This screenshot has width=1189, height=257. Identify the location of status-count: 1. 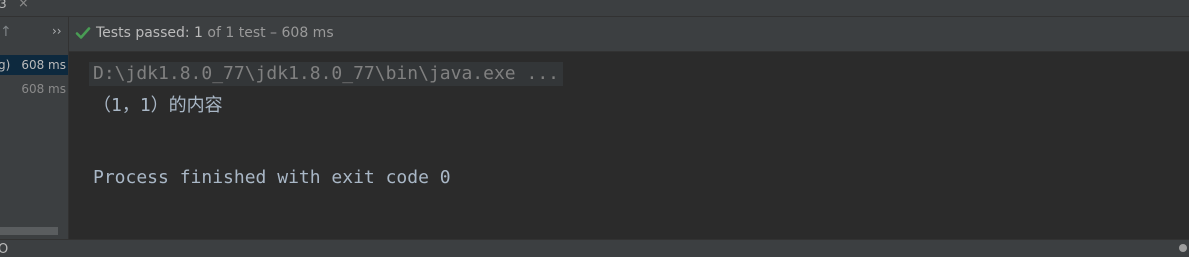
(198, 33).